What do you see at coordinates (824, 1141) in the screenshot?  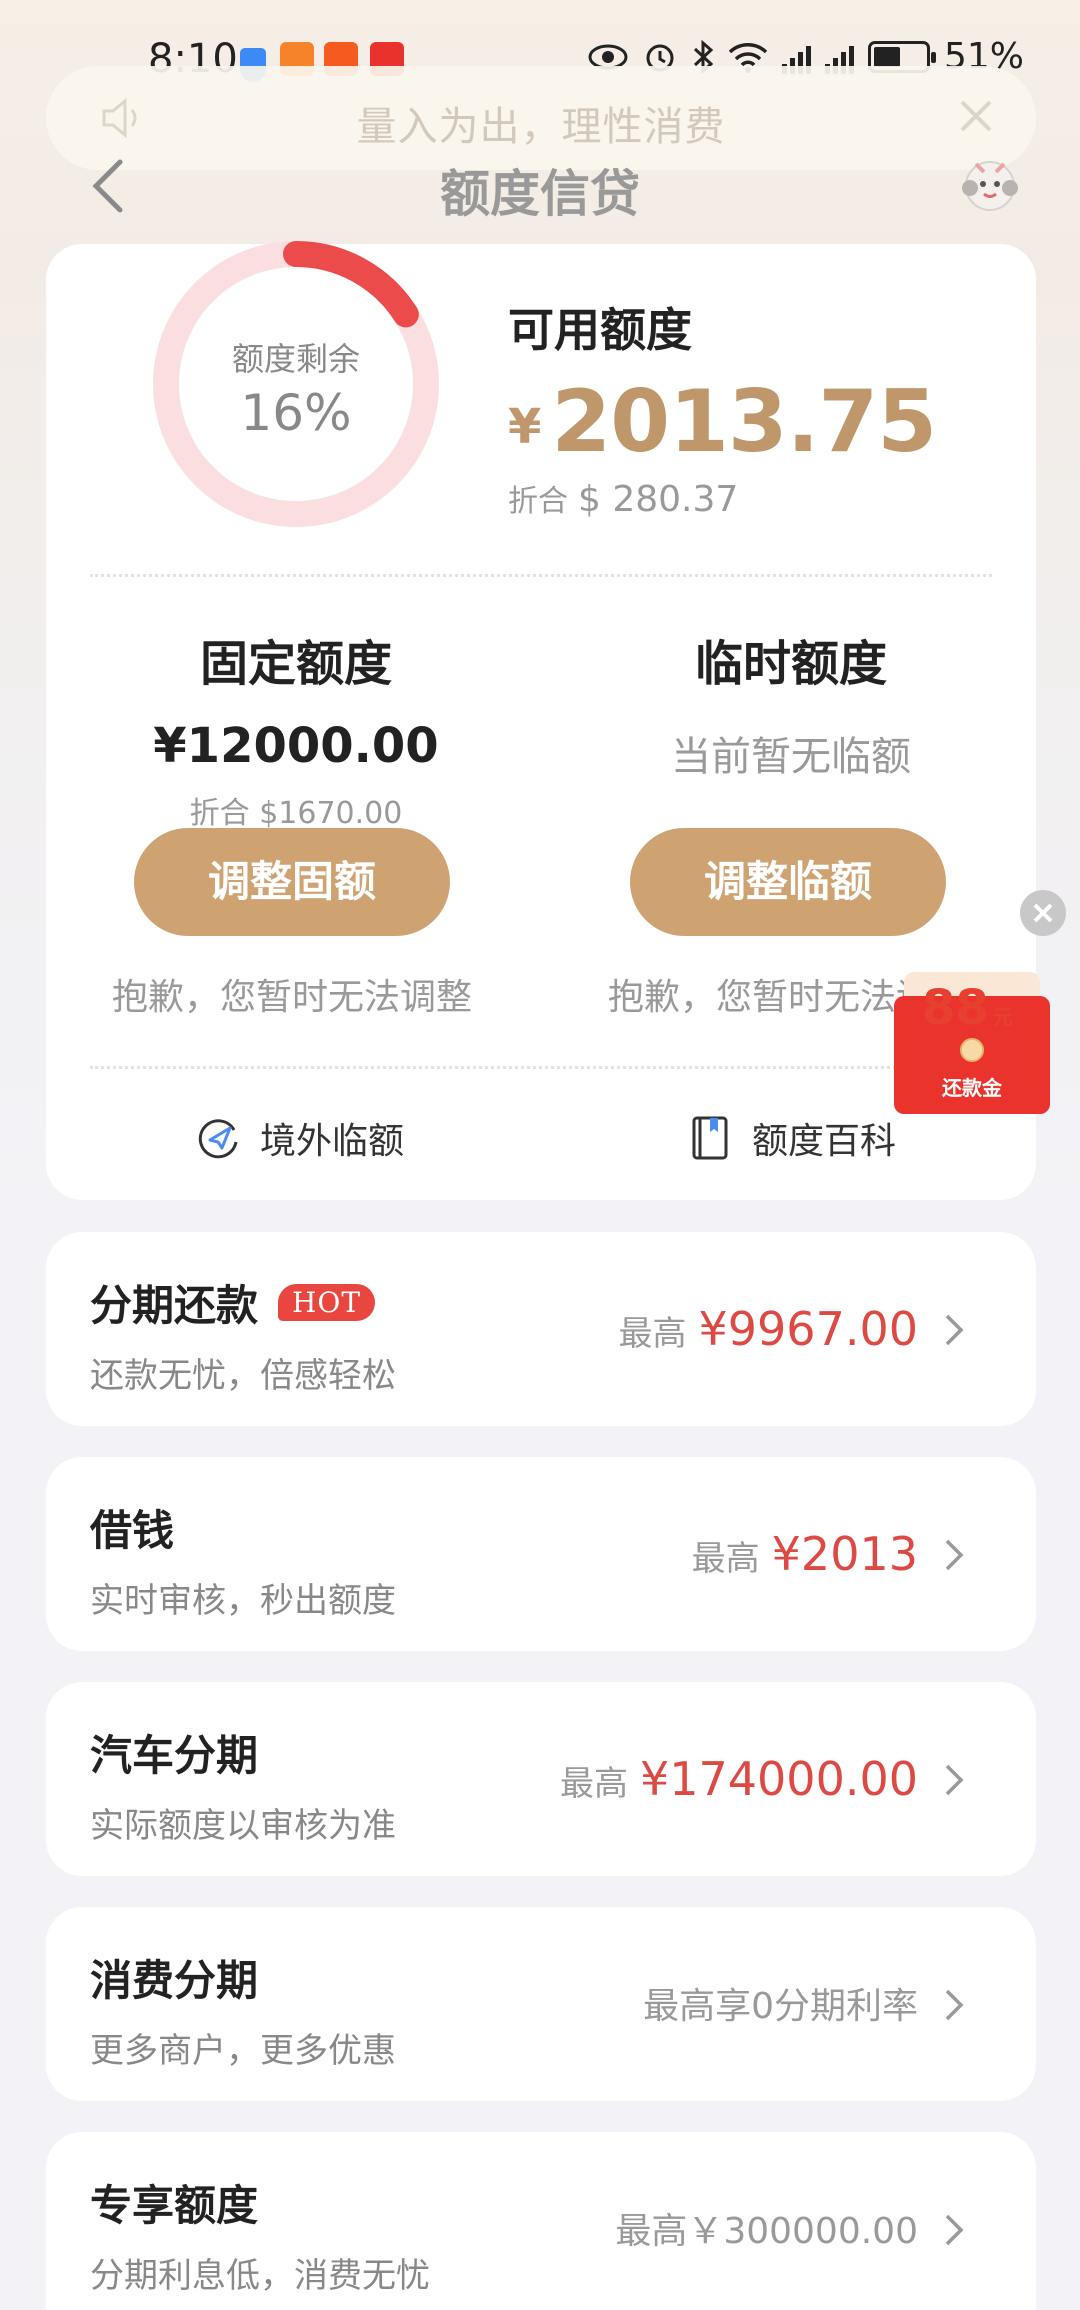 I see `limit-wiki-label: 额度百科` at bounding box center [824, 1141].